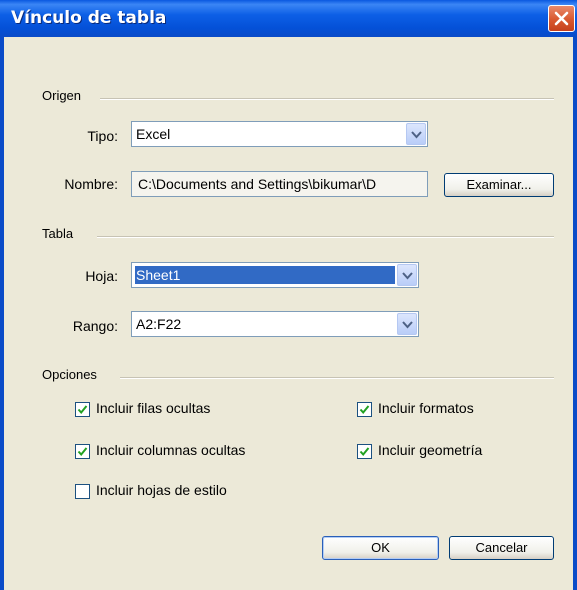  I want to click on tipo-select: Excel, so click(279, 134).